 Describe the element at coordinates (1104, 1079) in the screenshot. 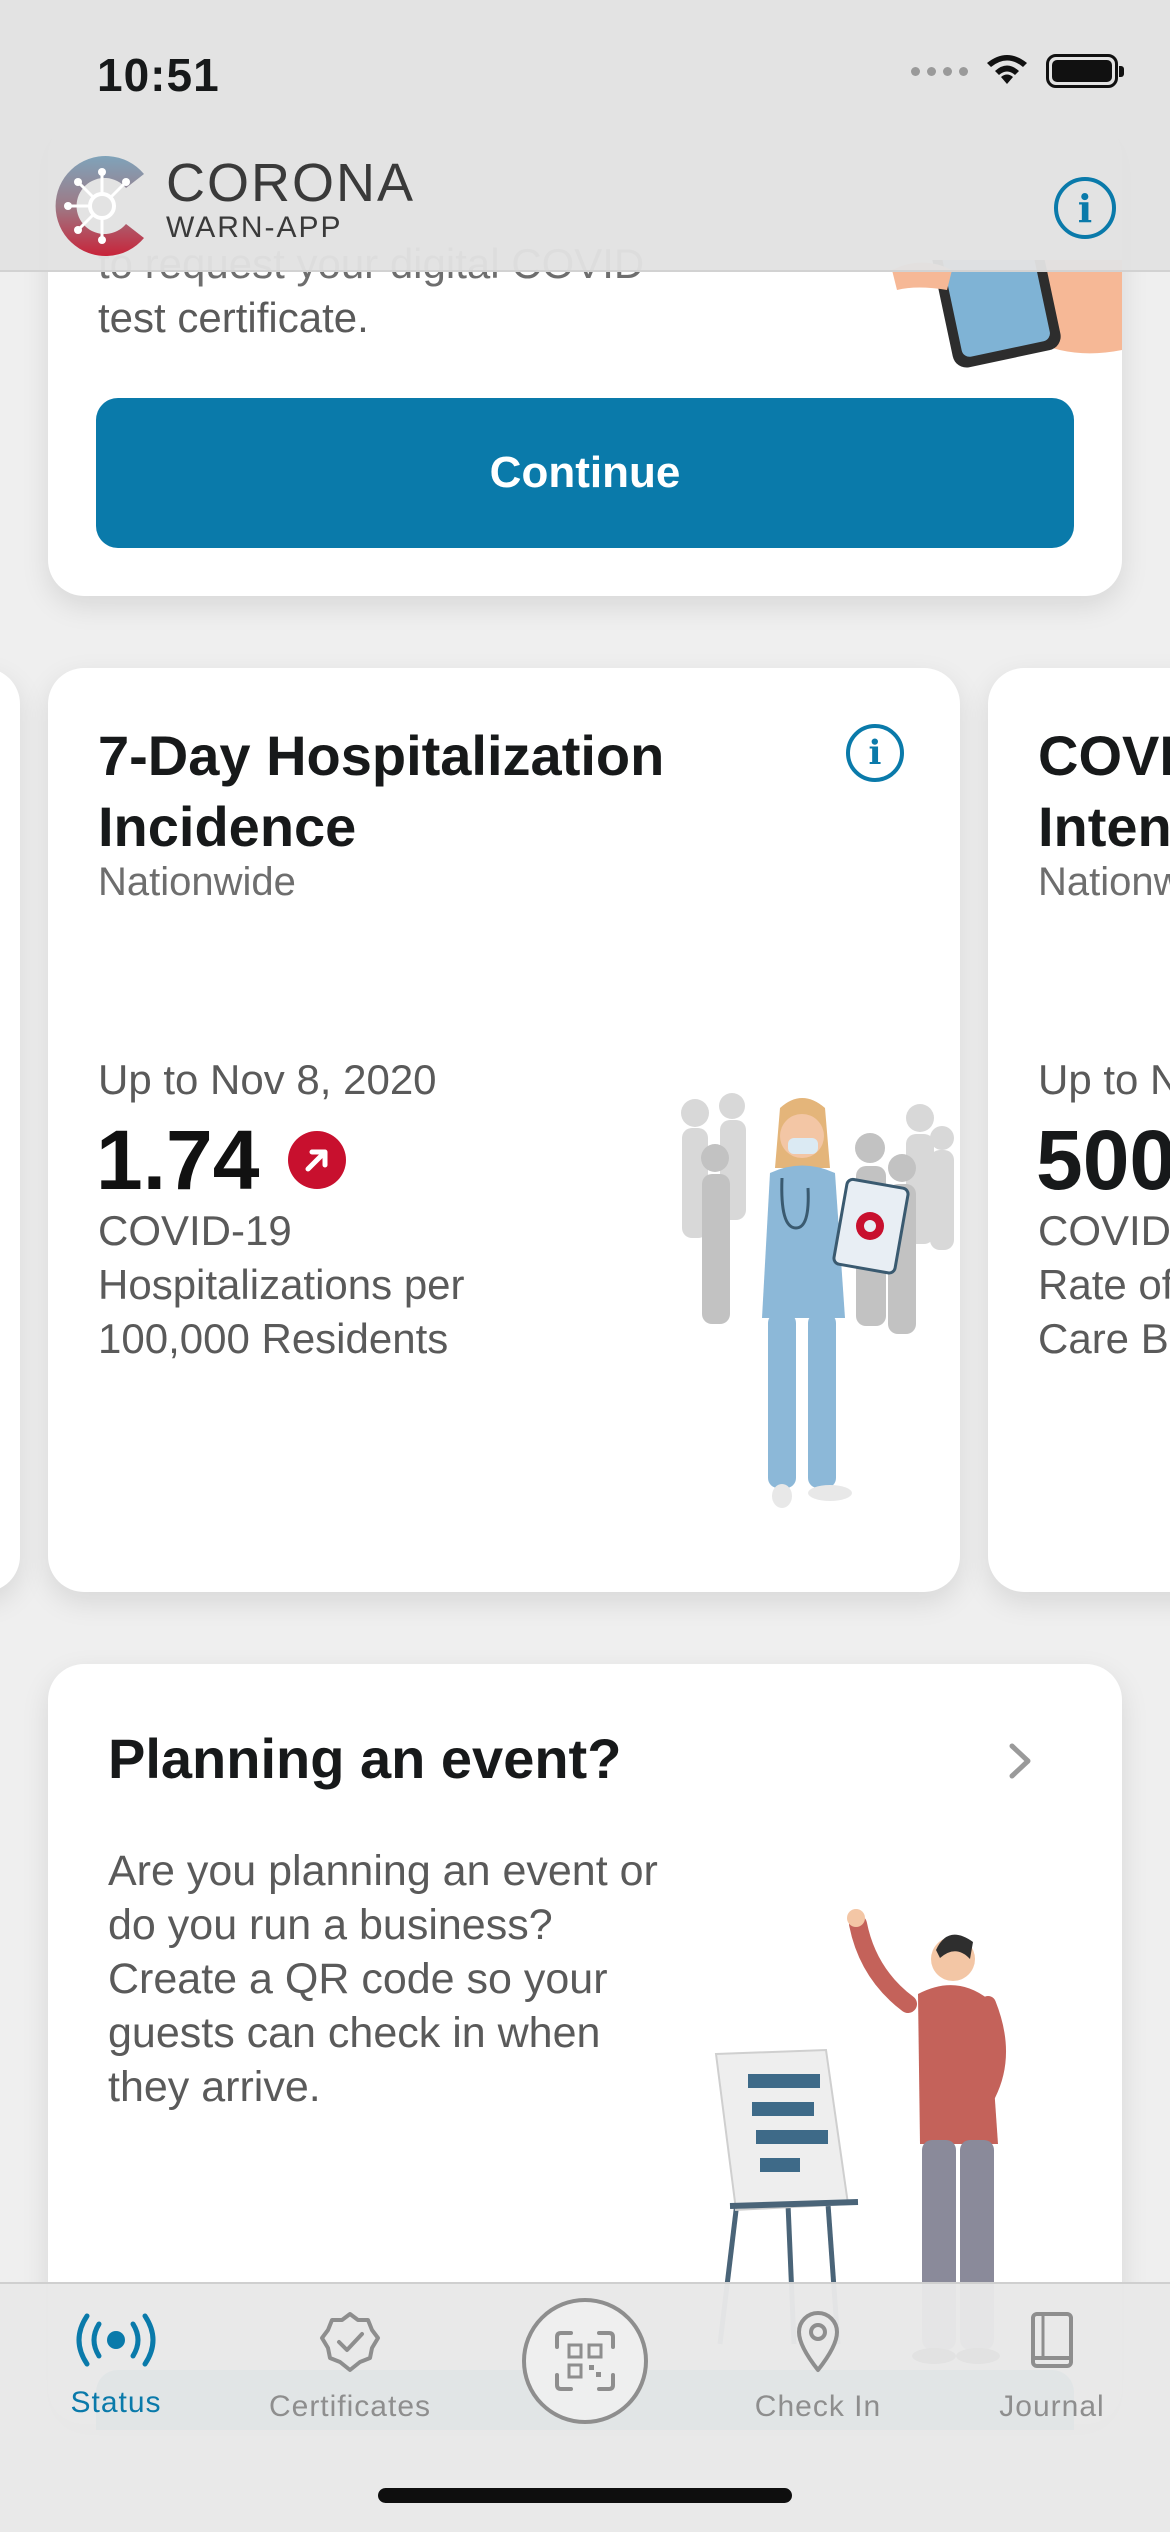

I see `next-stat-date: Up to N` at that location.